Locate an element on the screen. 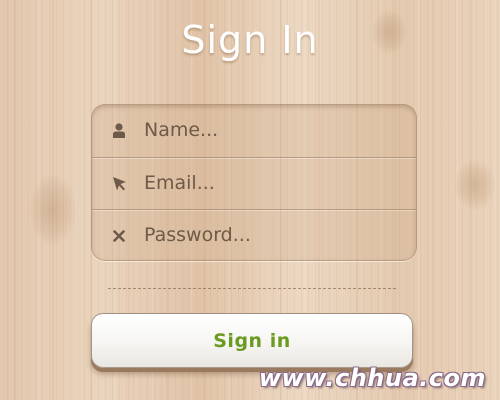  sign-in-button: Sign in is located at coordinates (252, 340).